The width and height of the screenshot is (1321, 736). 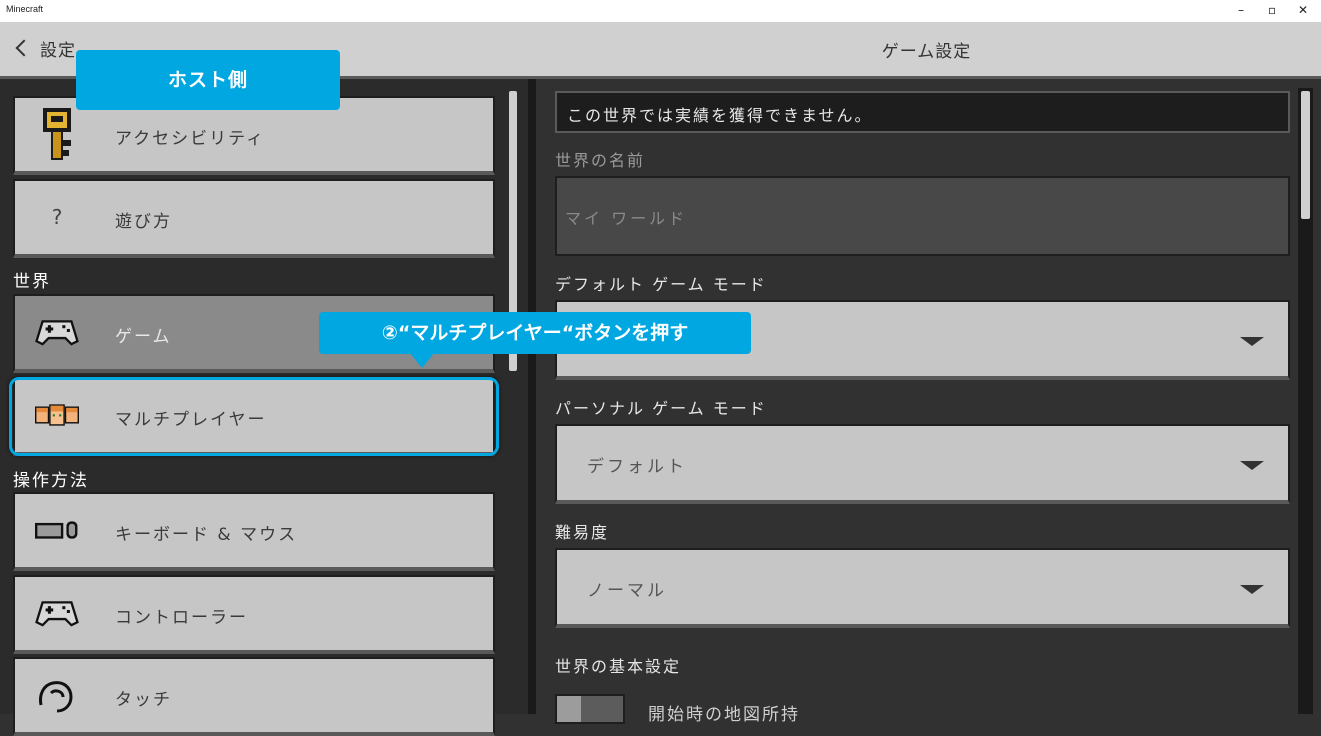 I want to click on personal-game-mode-label: パーソナル ゲーム モード, so click(x=661, y=408).